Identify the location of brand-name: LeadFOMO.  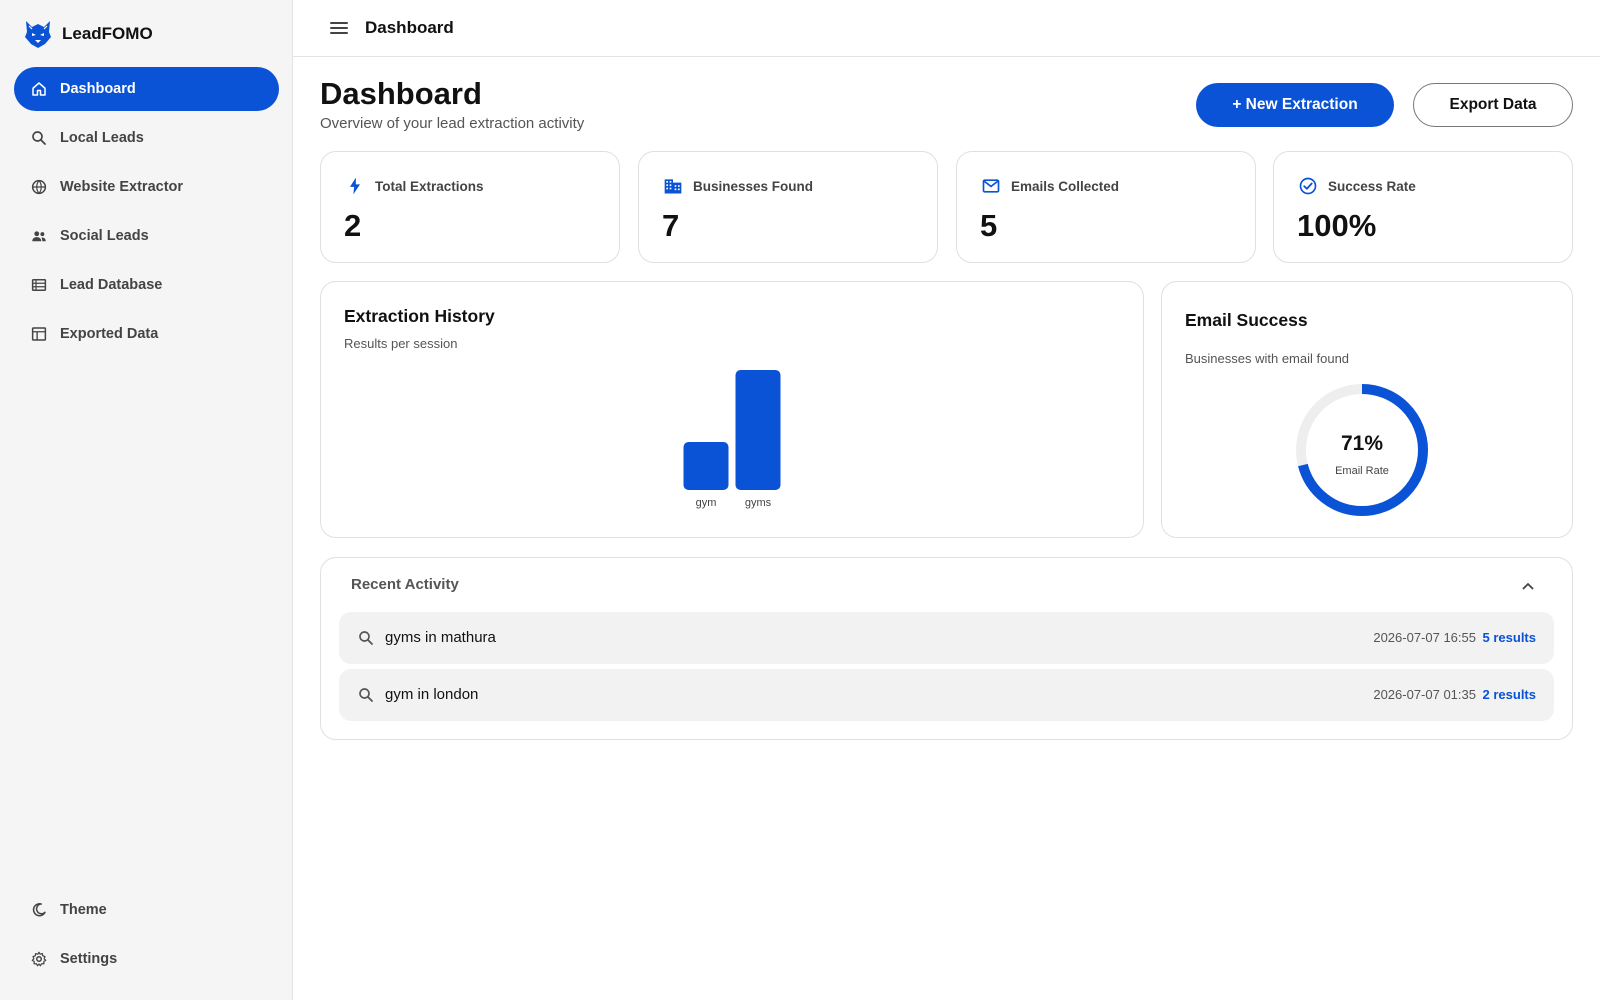
(107, 33).